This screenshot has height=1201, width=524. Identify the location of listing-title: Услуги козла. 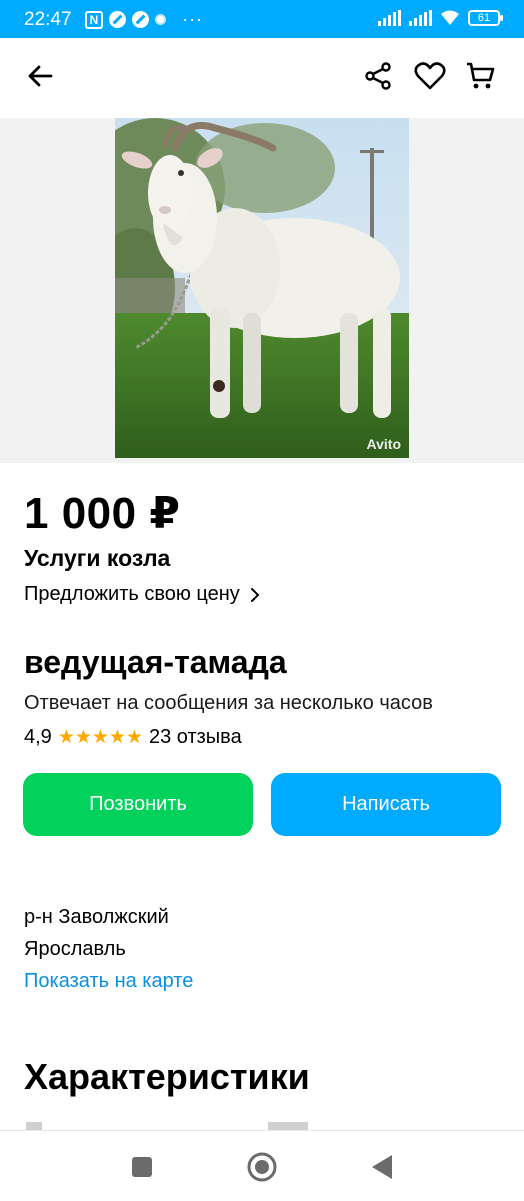
(97, 558).